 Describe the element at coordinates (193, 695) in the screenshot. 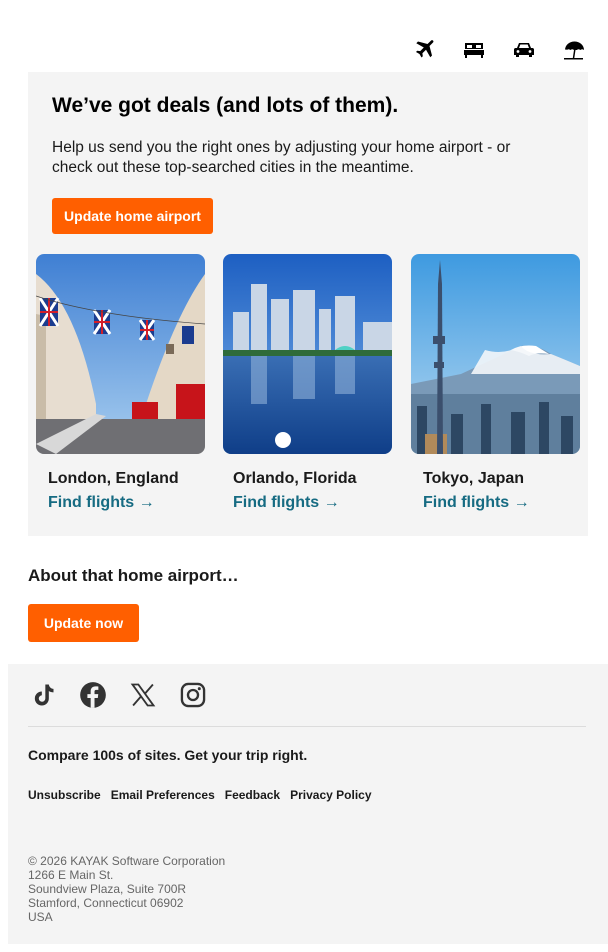

I see `instagram-icon` at that location.